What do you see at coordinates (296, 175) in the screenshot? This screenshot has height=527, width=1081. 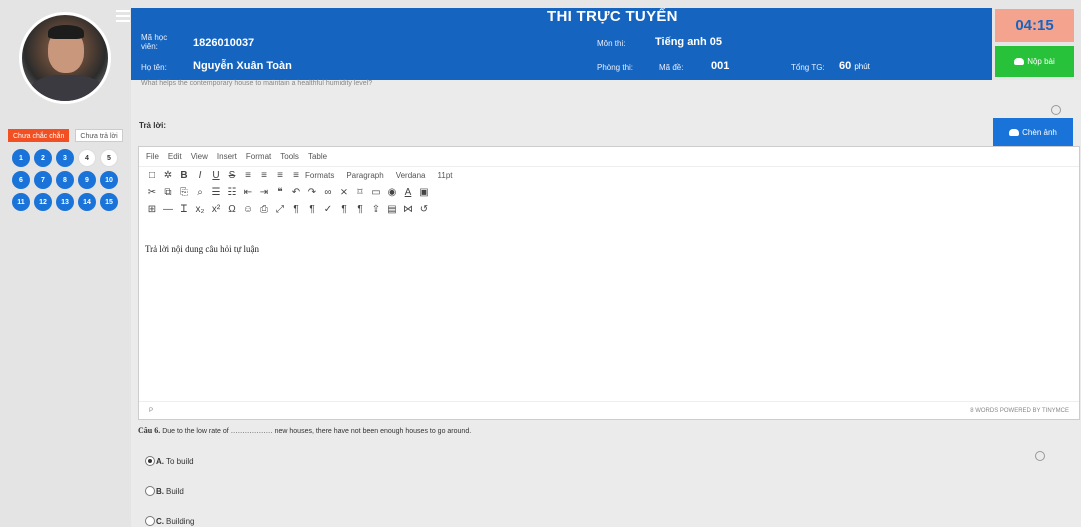 I see `align-justify-icon: ≡` at bounding box center [296, 175].